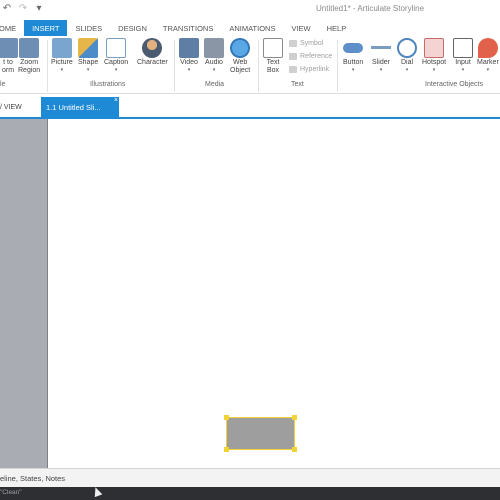  I want to click on slide-panel, so click(23, 293).